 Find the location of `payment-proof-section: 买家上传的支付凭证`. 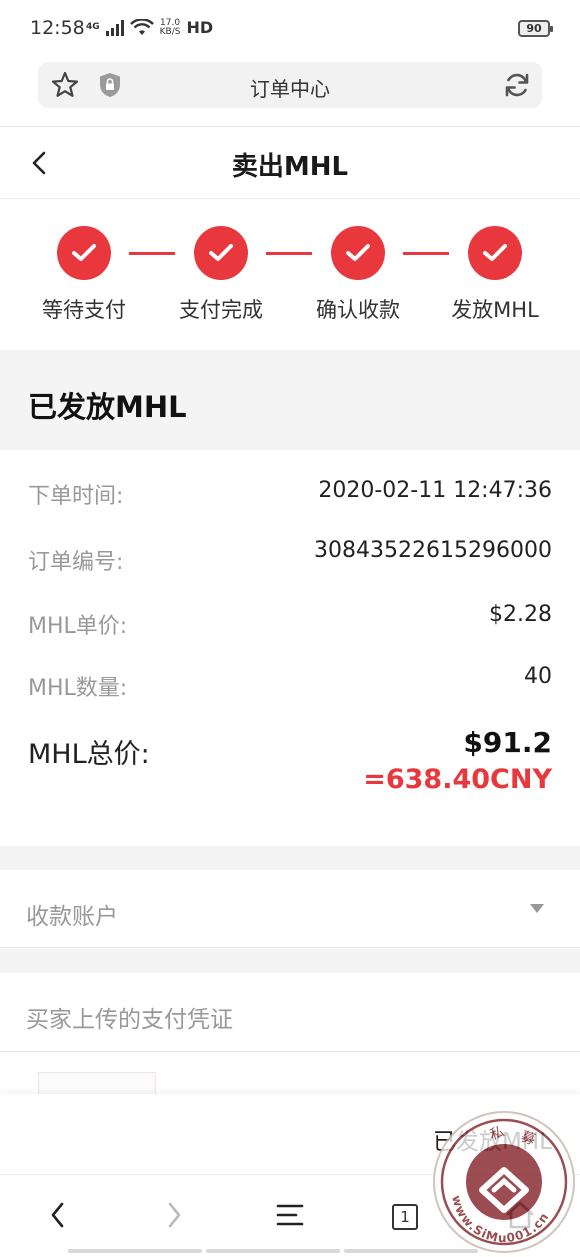

payment-proof-section: 买家上传的支付凭证 is located at coordinates (290, 1012).